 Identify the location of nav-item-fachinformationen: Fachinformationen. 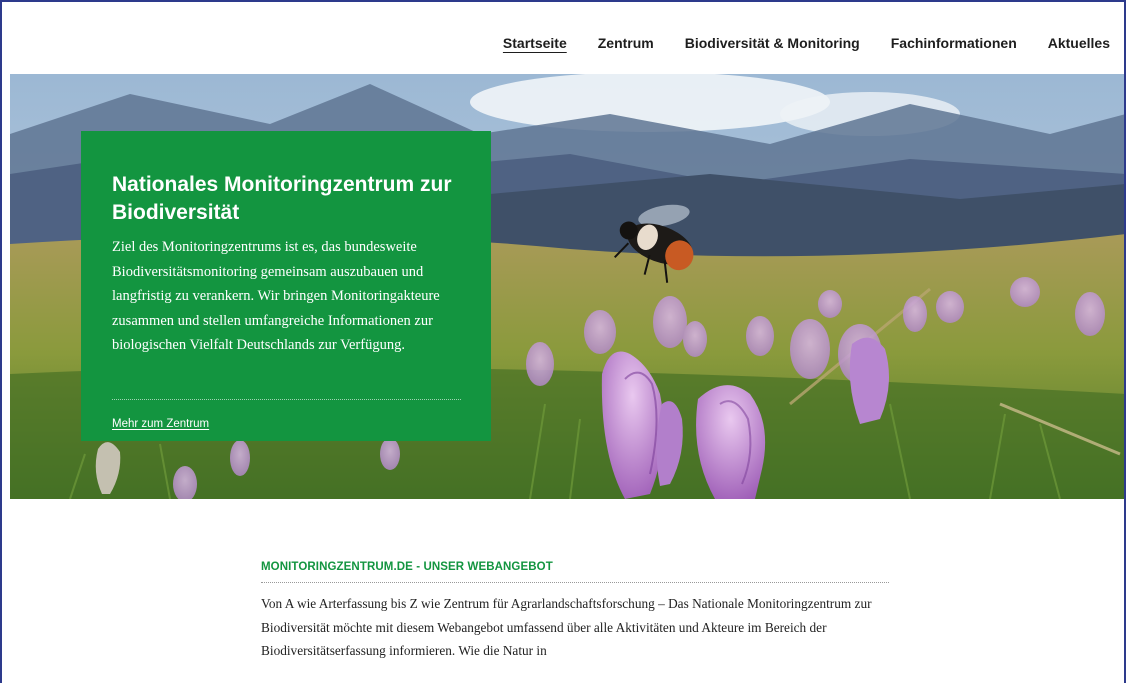
(954, 43).